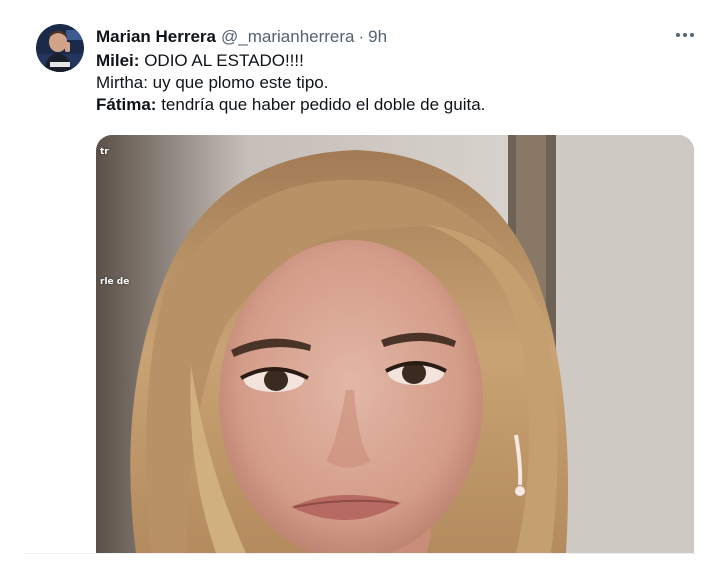 This screenshot has width=720, height=580. I want to click on media-overlay-text: rle de, so click(115, 282).